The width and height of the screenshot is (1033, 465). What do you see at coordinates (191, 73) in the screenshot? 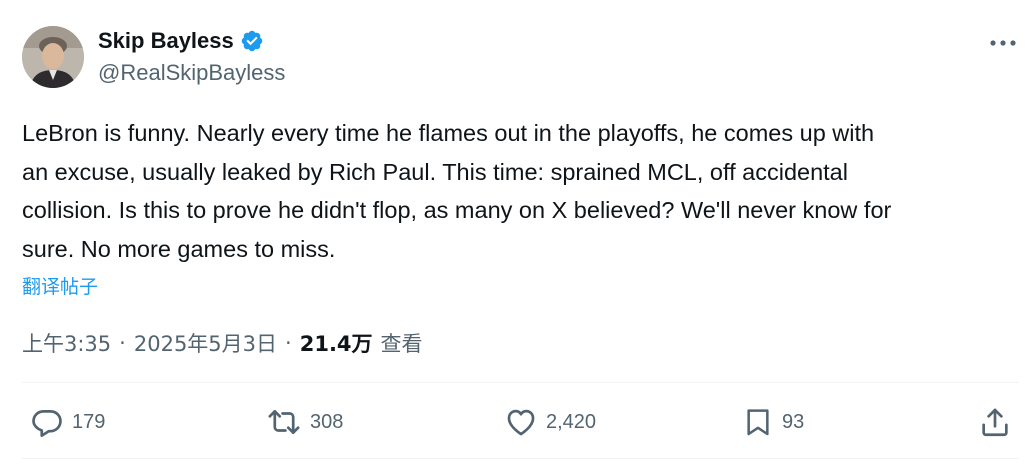
I see `author-handle: @RealSkipBayless` at bounding box center [191, 73].